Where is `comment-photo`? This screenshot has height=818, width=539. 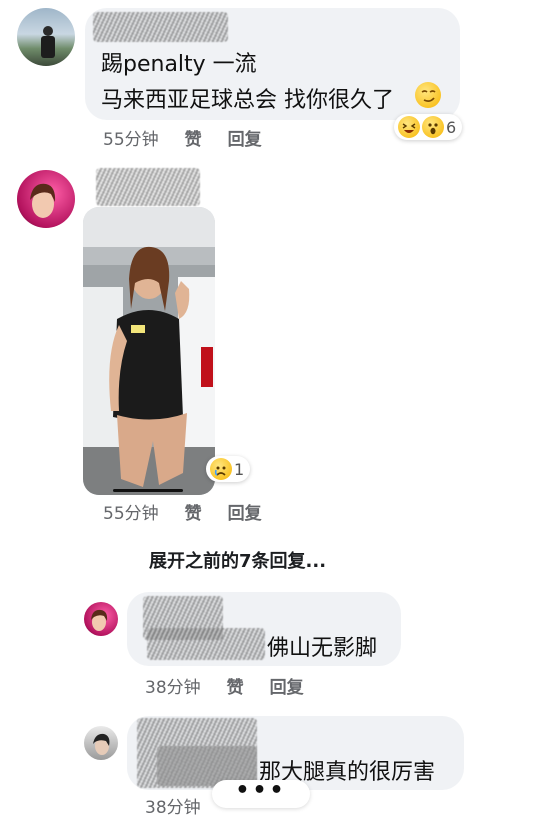 comment-photo is located at coordinates (149, 351).